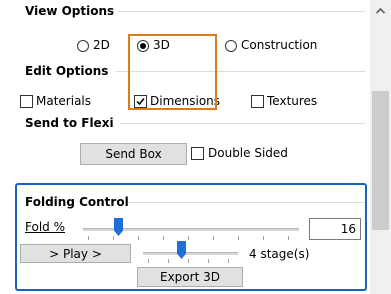 This screenshot has width=391, height=294. I want to click on materials-label: Materials, so click(63, 101).